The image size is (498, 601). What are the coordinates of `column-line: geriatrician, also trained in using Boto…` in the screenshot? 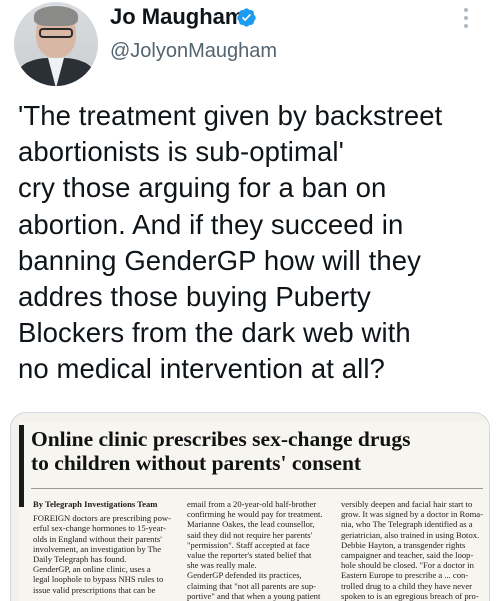 It's located at (410, 534).